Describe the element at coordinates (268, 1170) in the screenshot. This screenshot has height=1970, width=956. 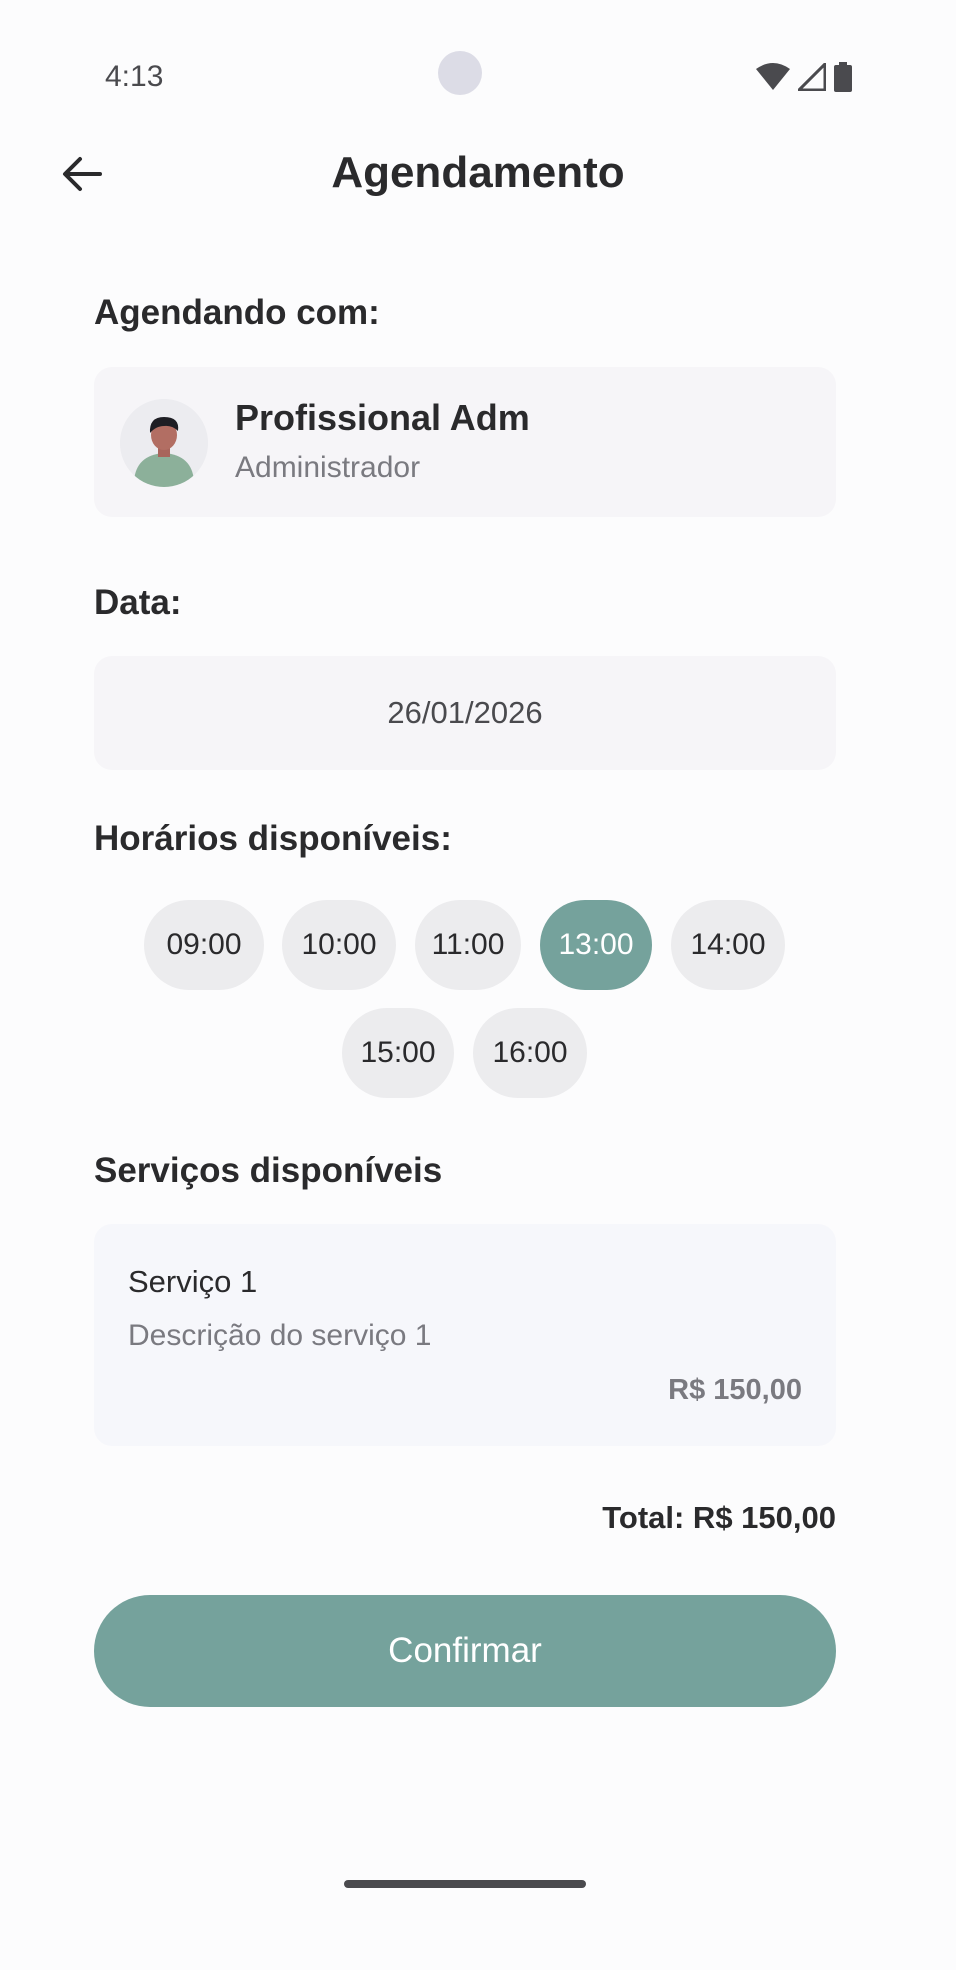
I see `services-section-label: Serviços disponíveis` at that location.